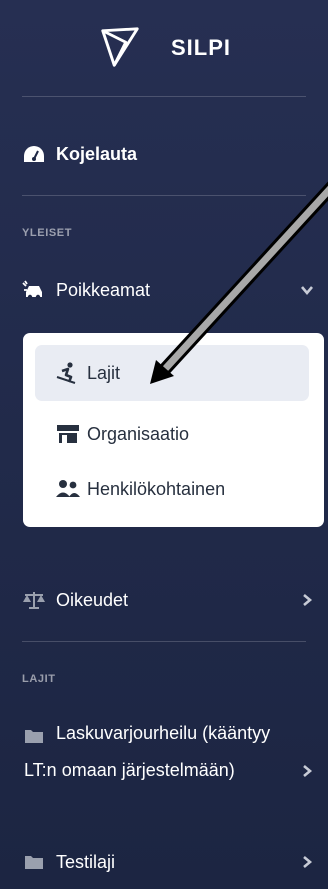 Image resolution: width=328 pixels, height=889 pixels. What do you see at coordinates (86, 861) in the screenshot?
I see `nav-label-testilaji: Testilaji` at bounding box center [86, 861].